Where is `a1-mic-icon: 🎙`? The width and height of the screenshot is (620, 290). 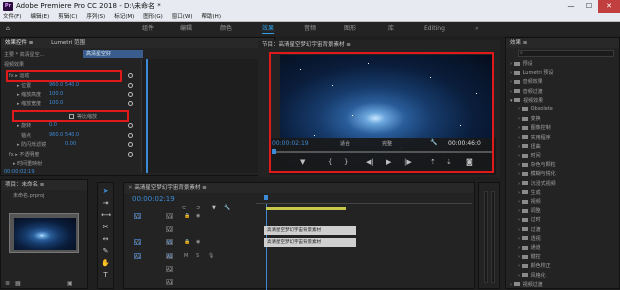
a1-mic-icon: 🎙 is located at coordinates (211, 256).